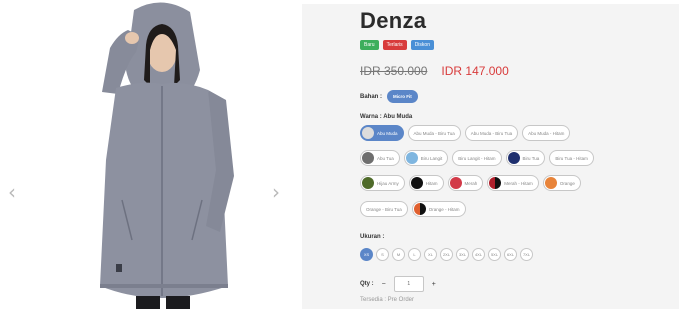  Describe the element at coordinates (372, 237) in the screenshot. I see `ukuran-label: Ukuran :` at that location.